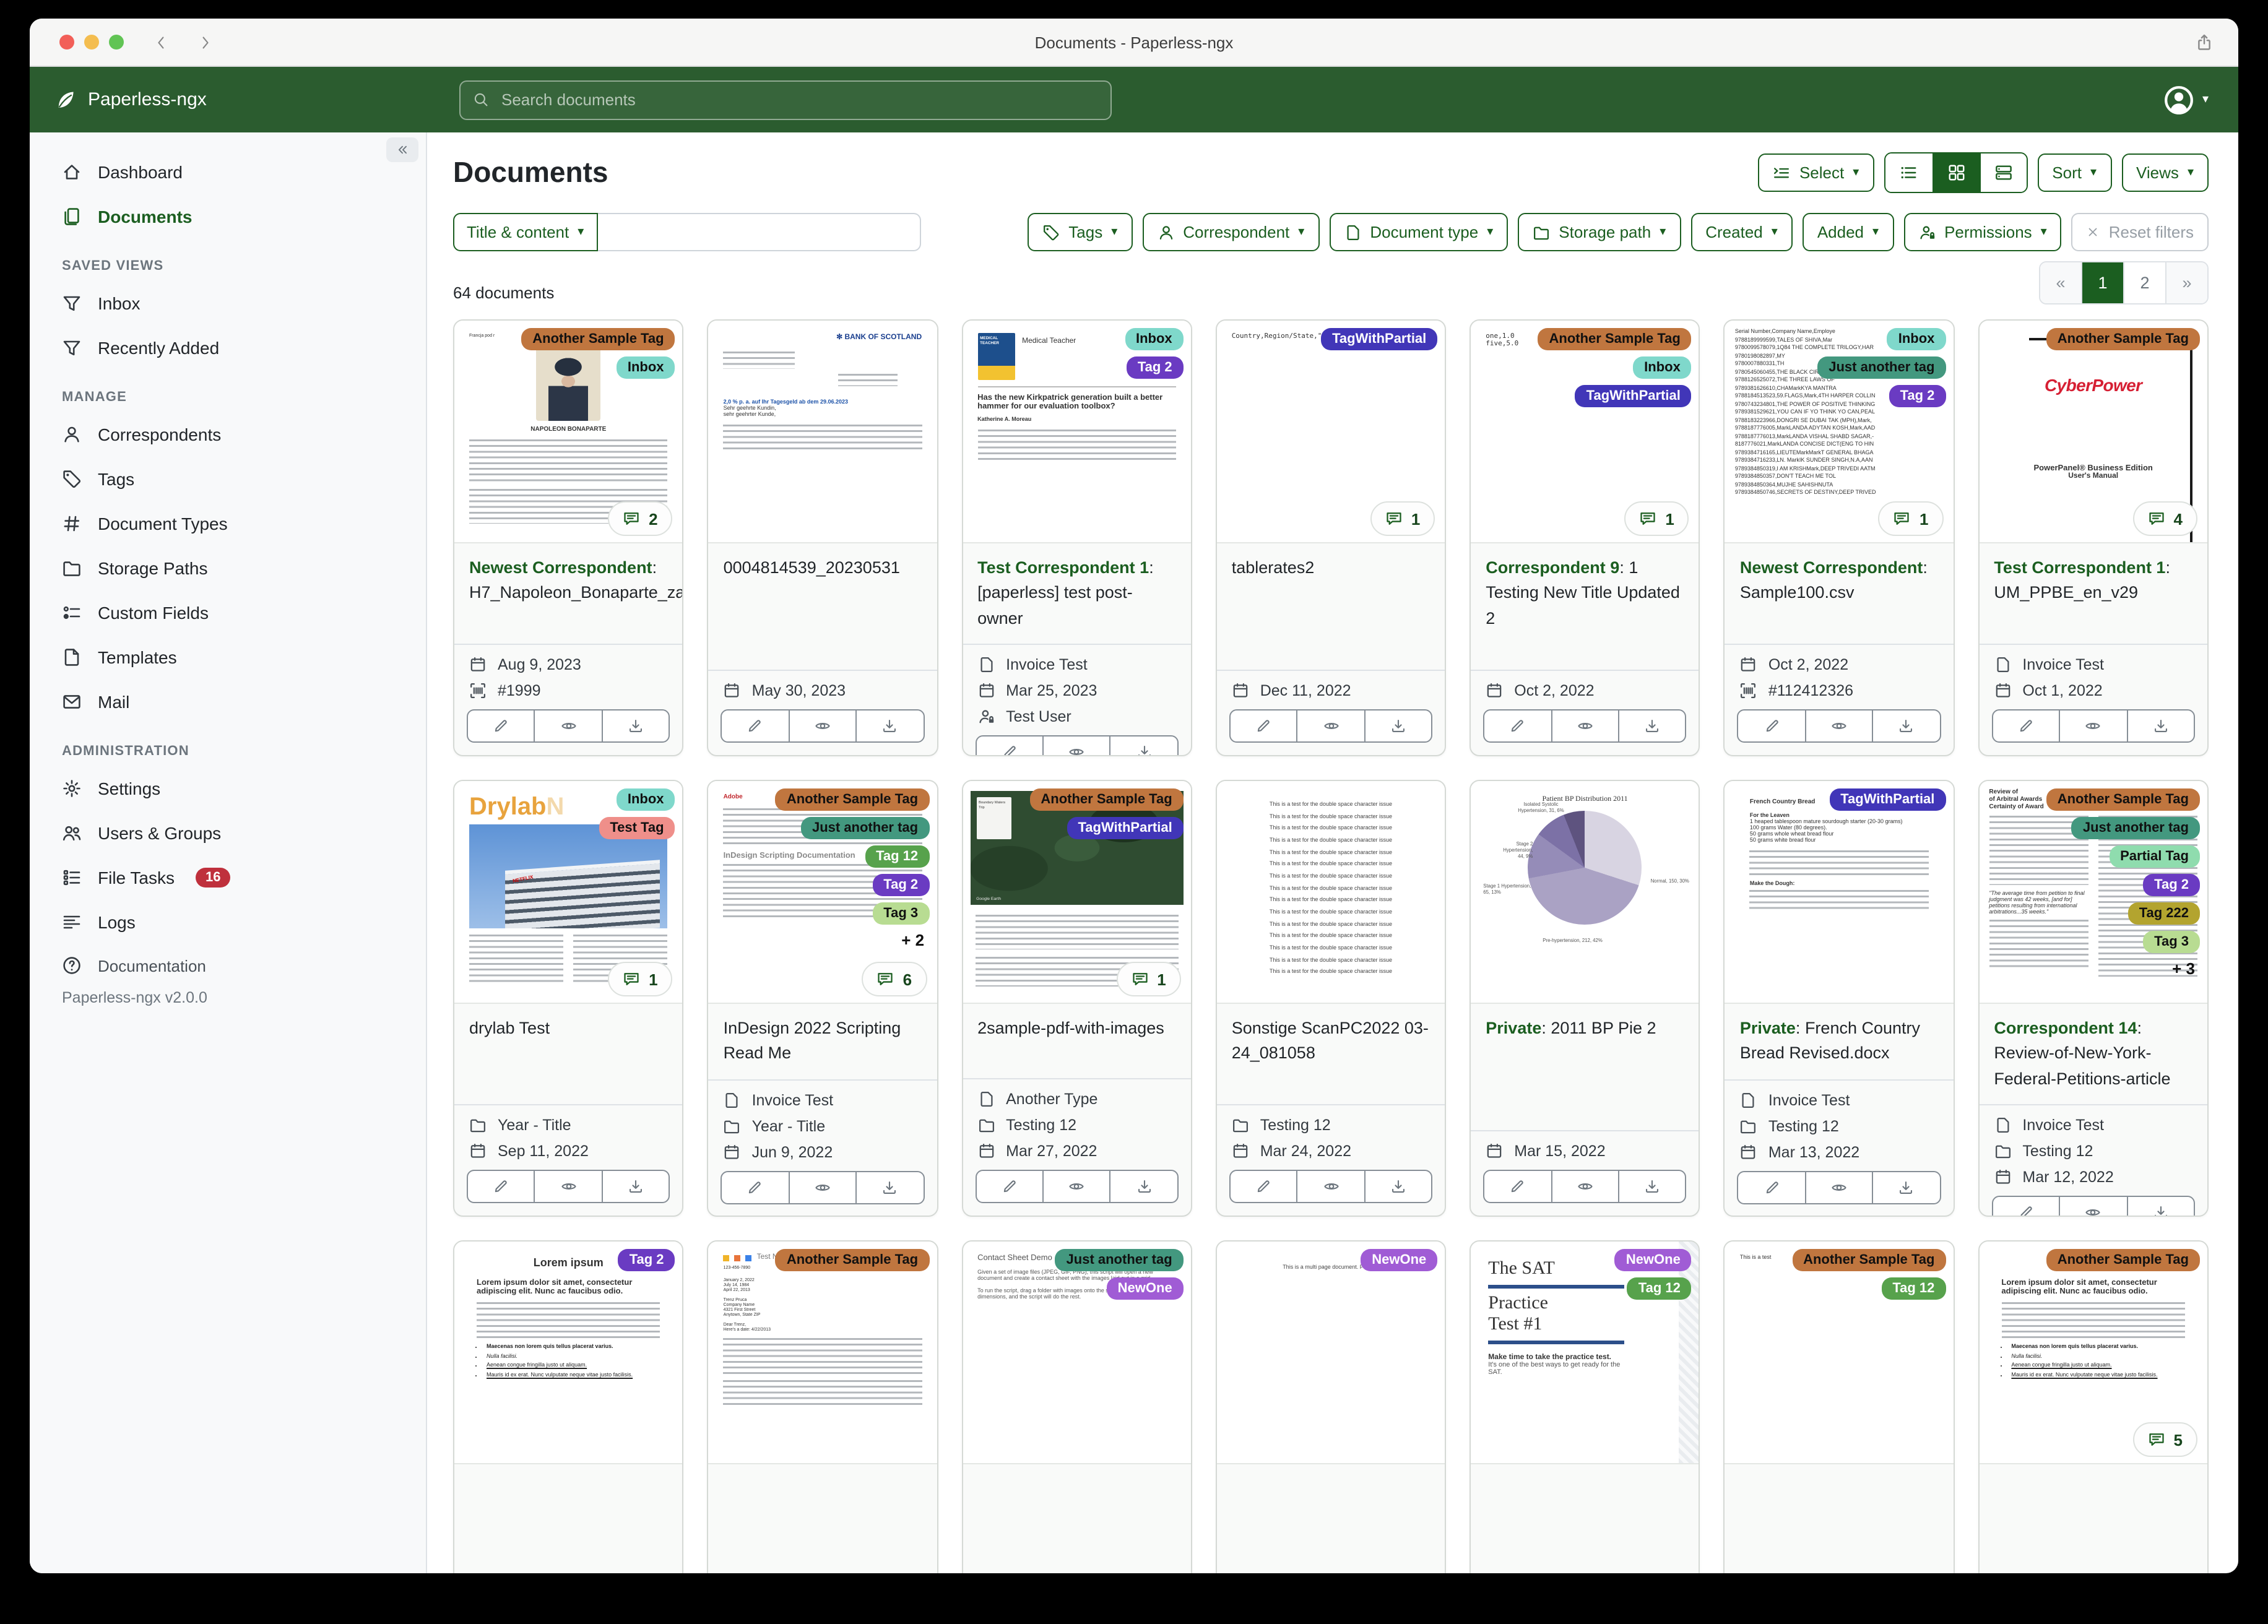 The image size is (2268, 1624). Describe the element at coordinates (568, 1125) in the screenshot. I see `meta-row: Year - Title` at that location.